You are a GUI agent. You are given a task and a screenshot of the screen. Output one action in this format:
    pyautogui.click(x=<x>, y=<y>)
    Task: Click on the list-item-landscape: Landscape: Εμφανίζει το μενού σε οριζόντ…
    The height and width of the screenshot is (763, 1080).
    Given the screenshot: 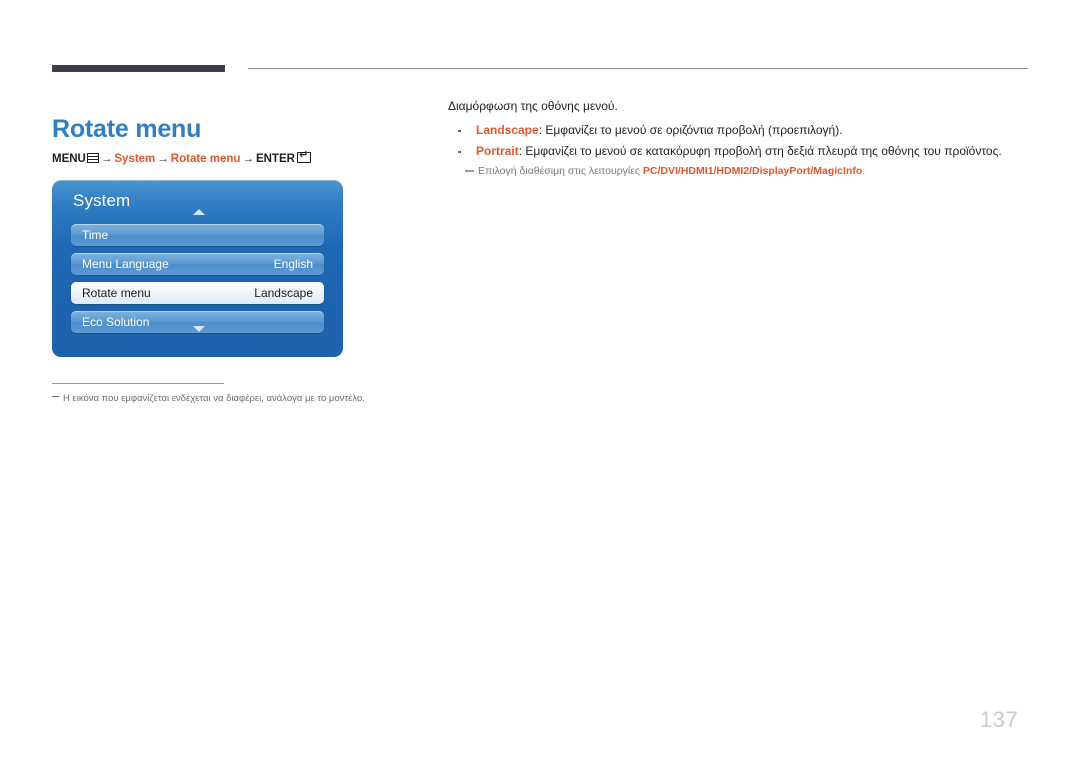 What is the action you would take?
    pyautogui.click(x=748, y=130)
    